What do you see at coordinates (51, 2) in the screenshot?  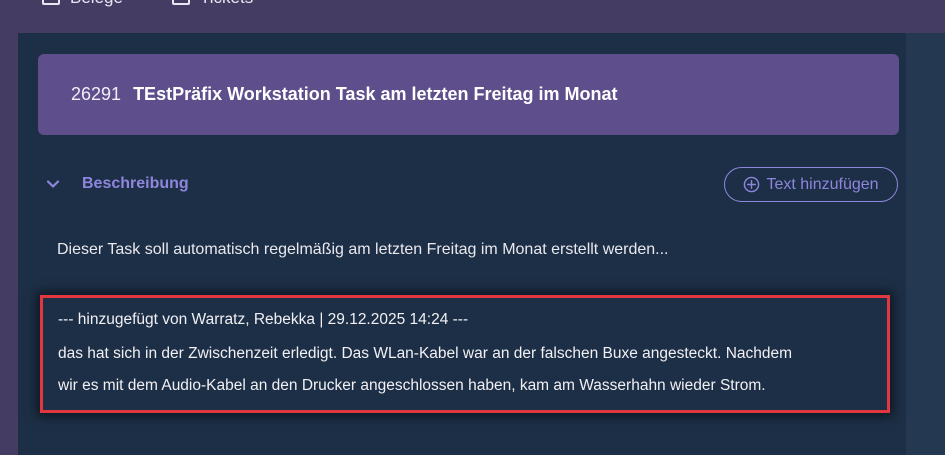 I see `document-icon` at bounding box center [51, 2].